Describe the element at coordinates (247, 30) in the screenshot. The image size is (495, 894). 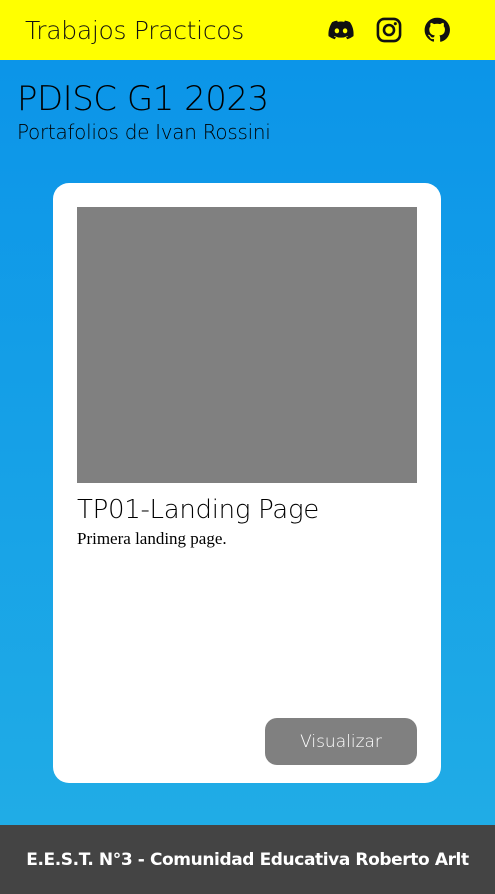
I see `top-bar: Trabajos Practicos` at that location.